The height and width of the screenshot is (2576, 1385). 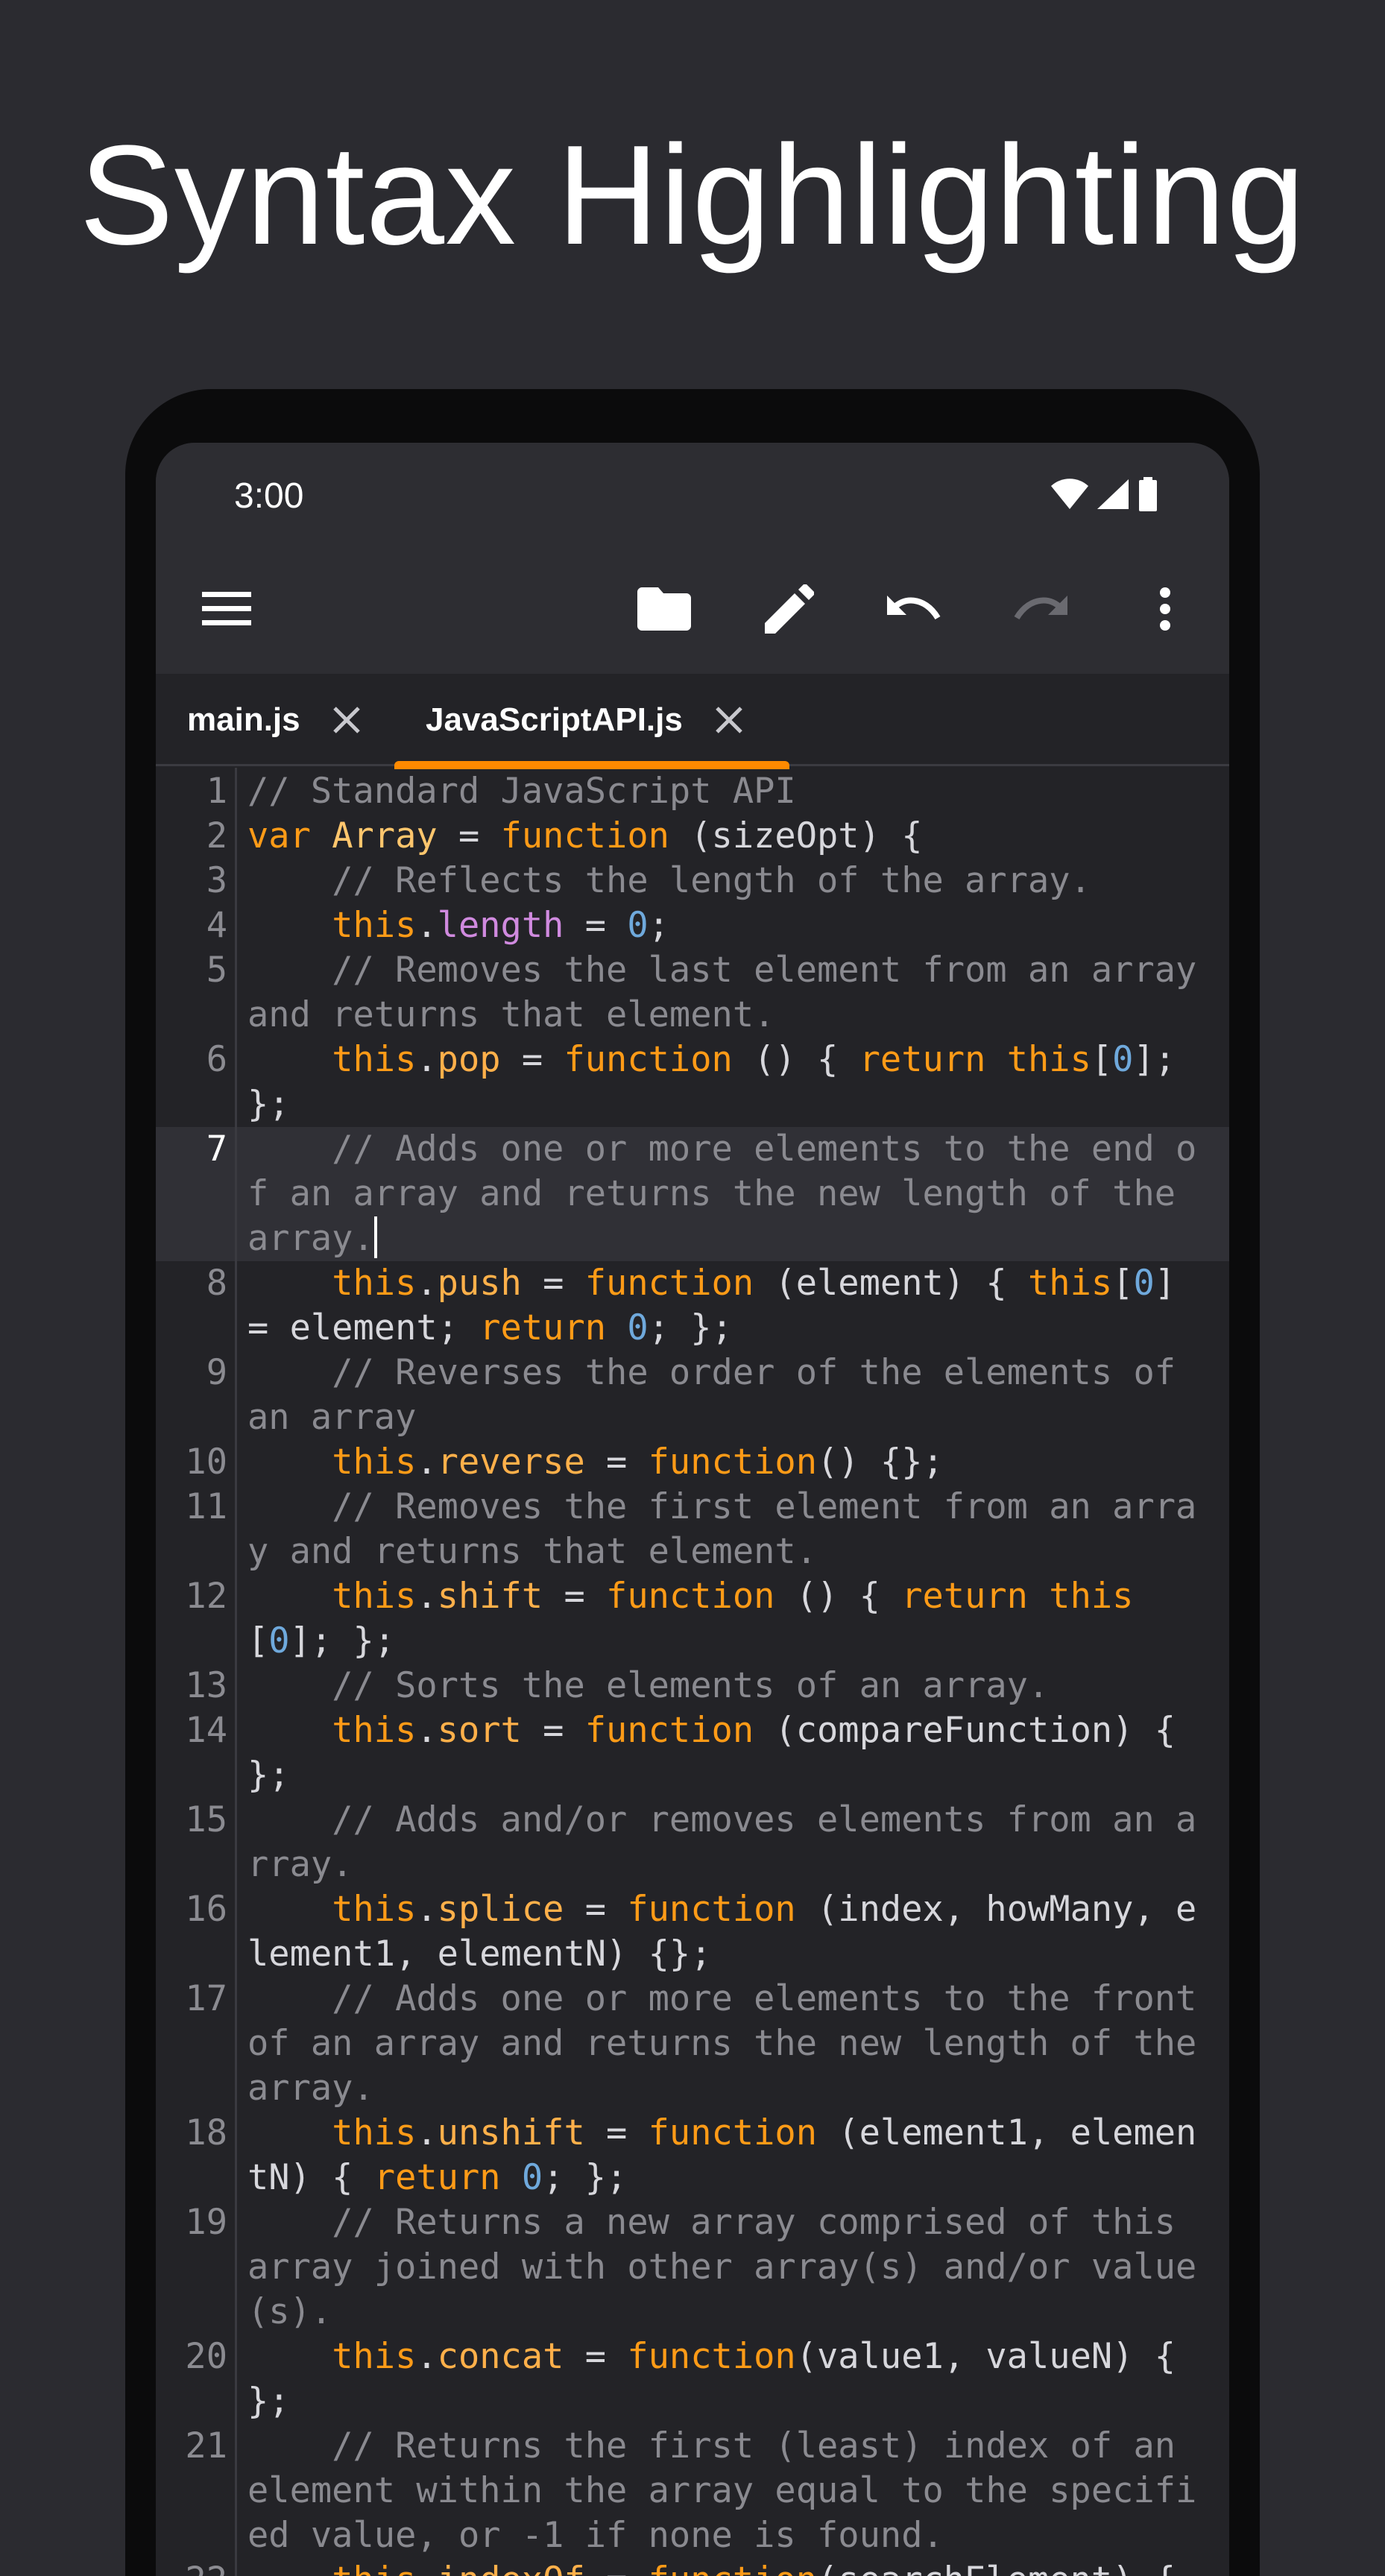 What do you see at coordinates (217, 1283) in the screenshot?
I see `line-number: 8` at bounding box center [217, 1283].